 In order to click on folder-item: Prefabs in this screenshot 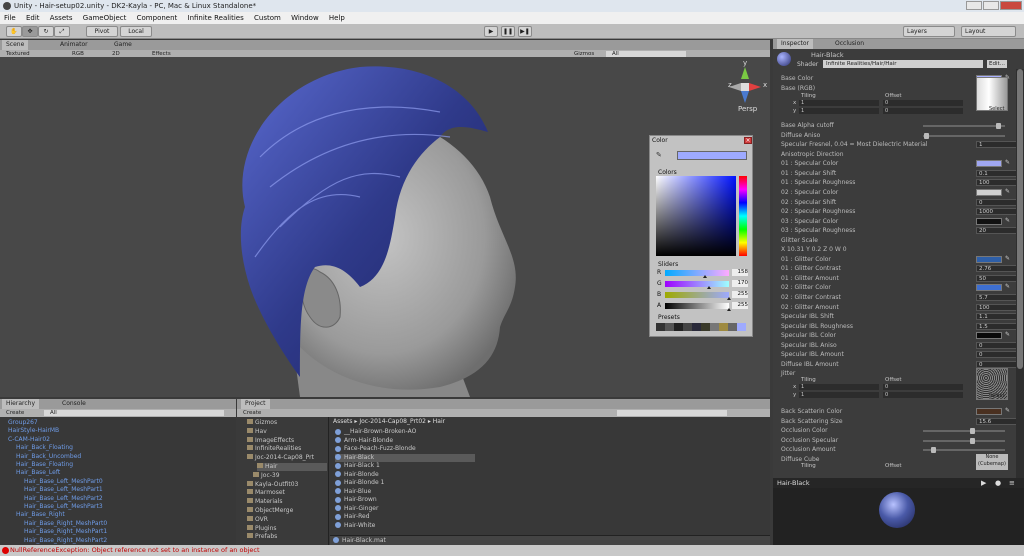, I will do `click(262, 537)`.